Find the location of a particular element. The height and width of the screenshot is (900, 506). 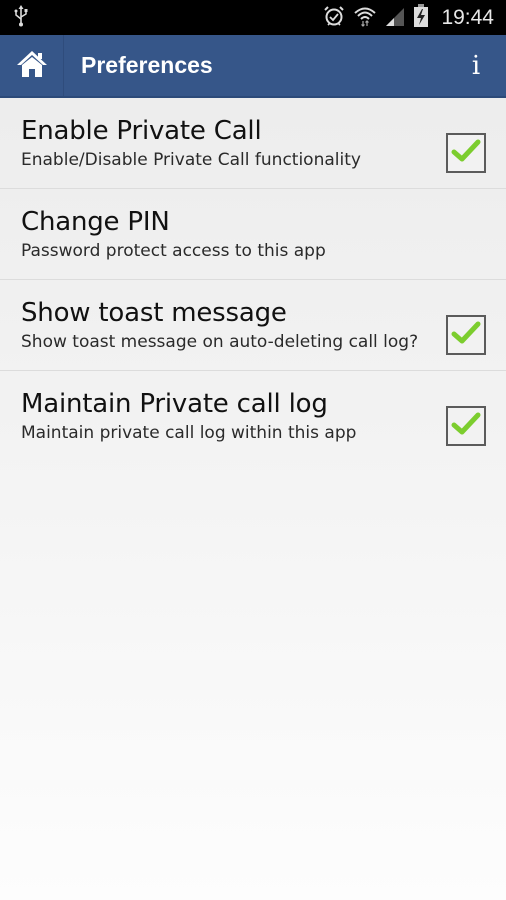

status-time: 19:44 is located at coordinates (467, 17).